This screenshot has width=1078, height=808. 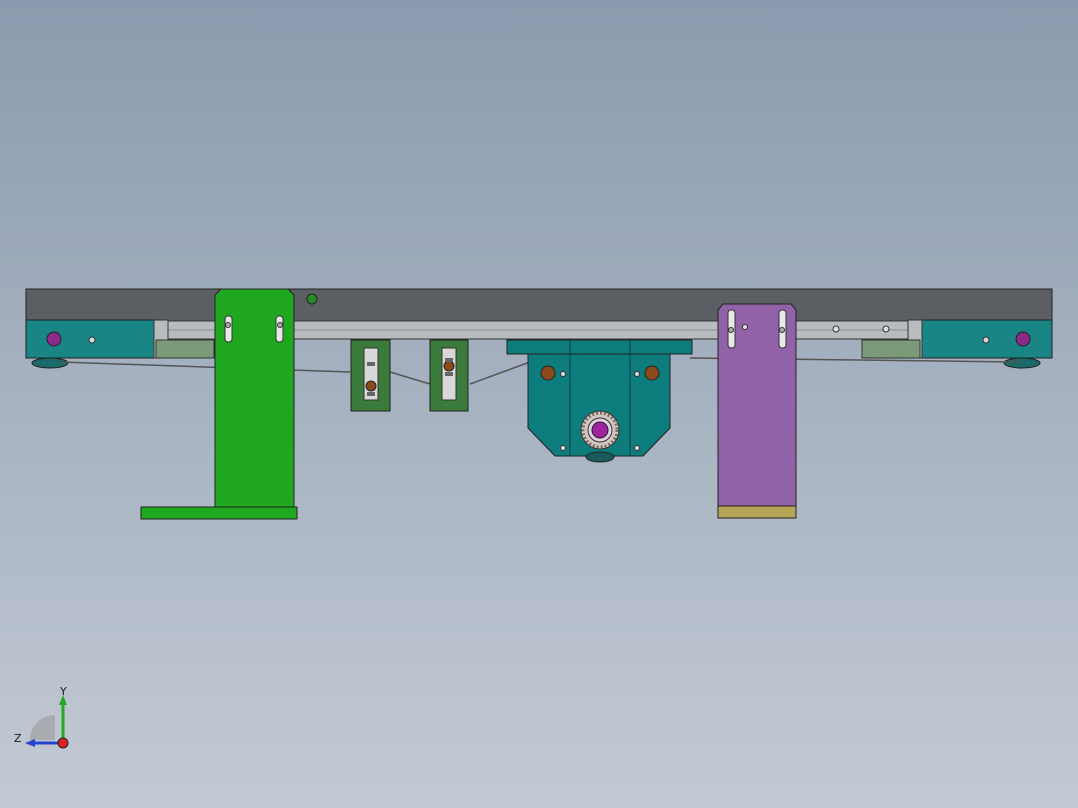 I want to click on coordinate-triad: Y Z, so click(x=41, y=717).